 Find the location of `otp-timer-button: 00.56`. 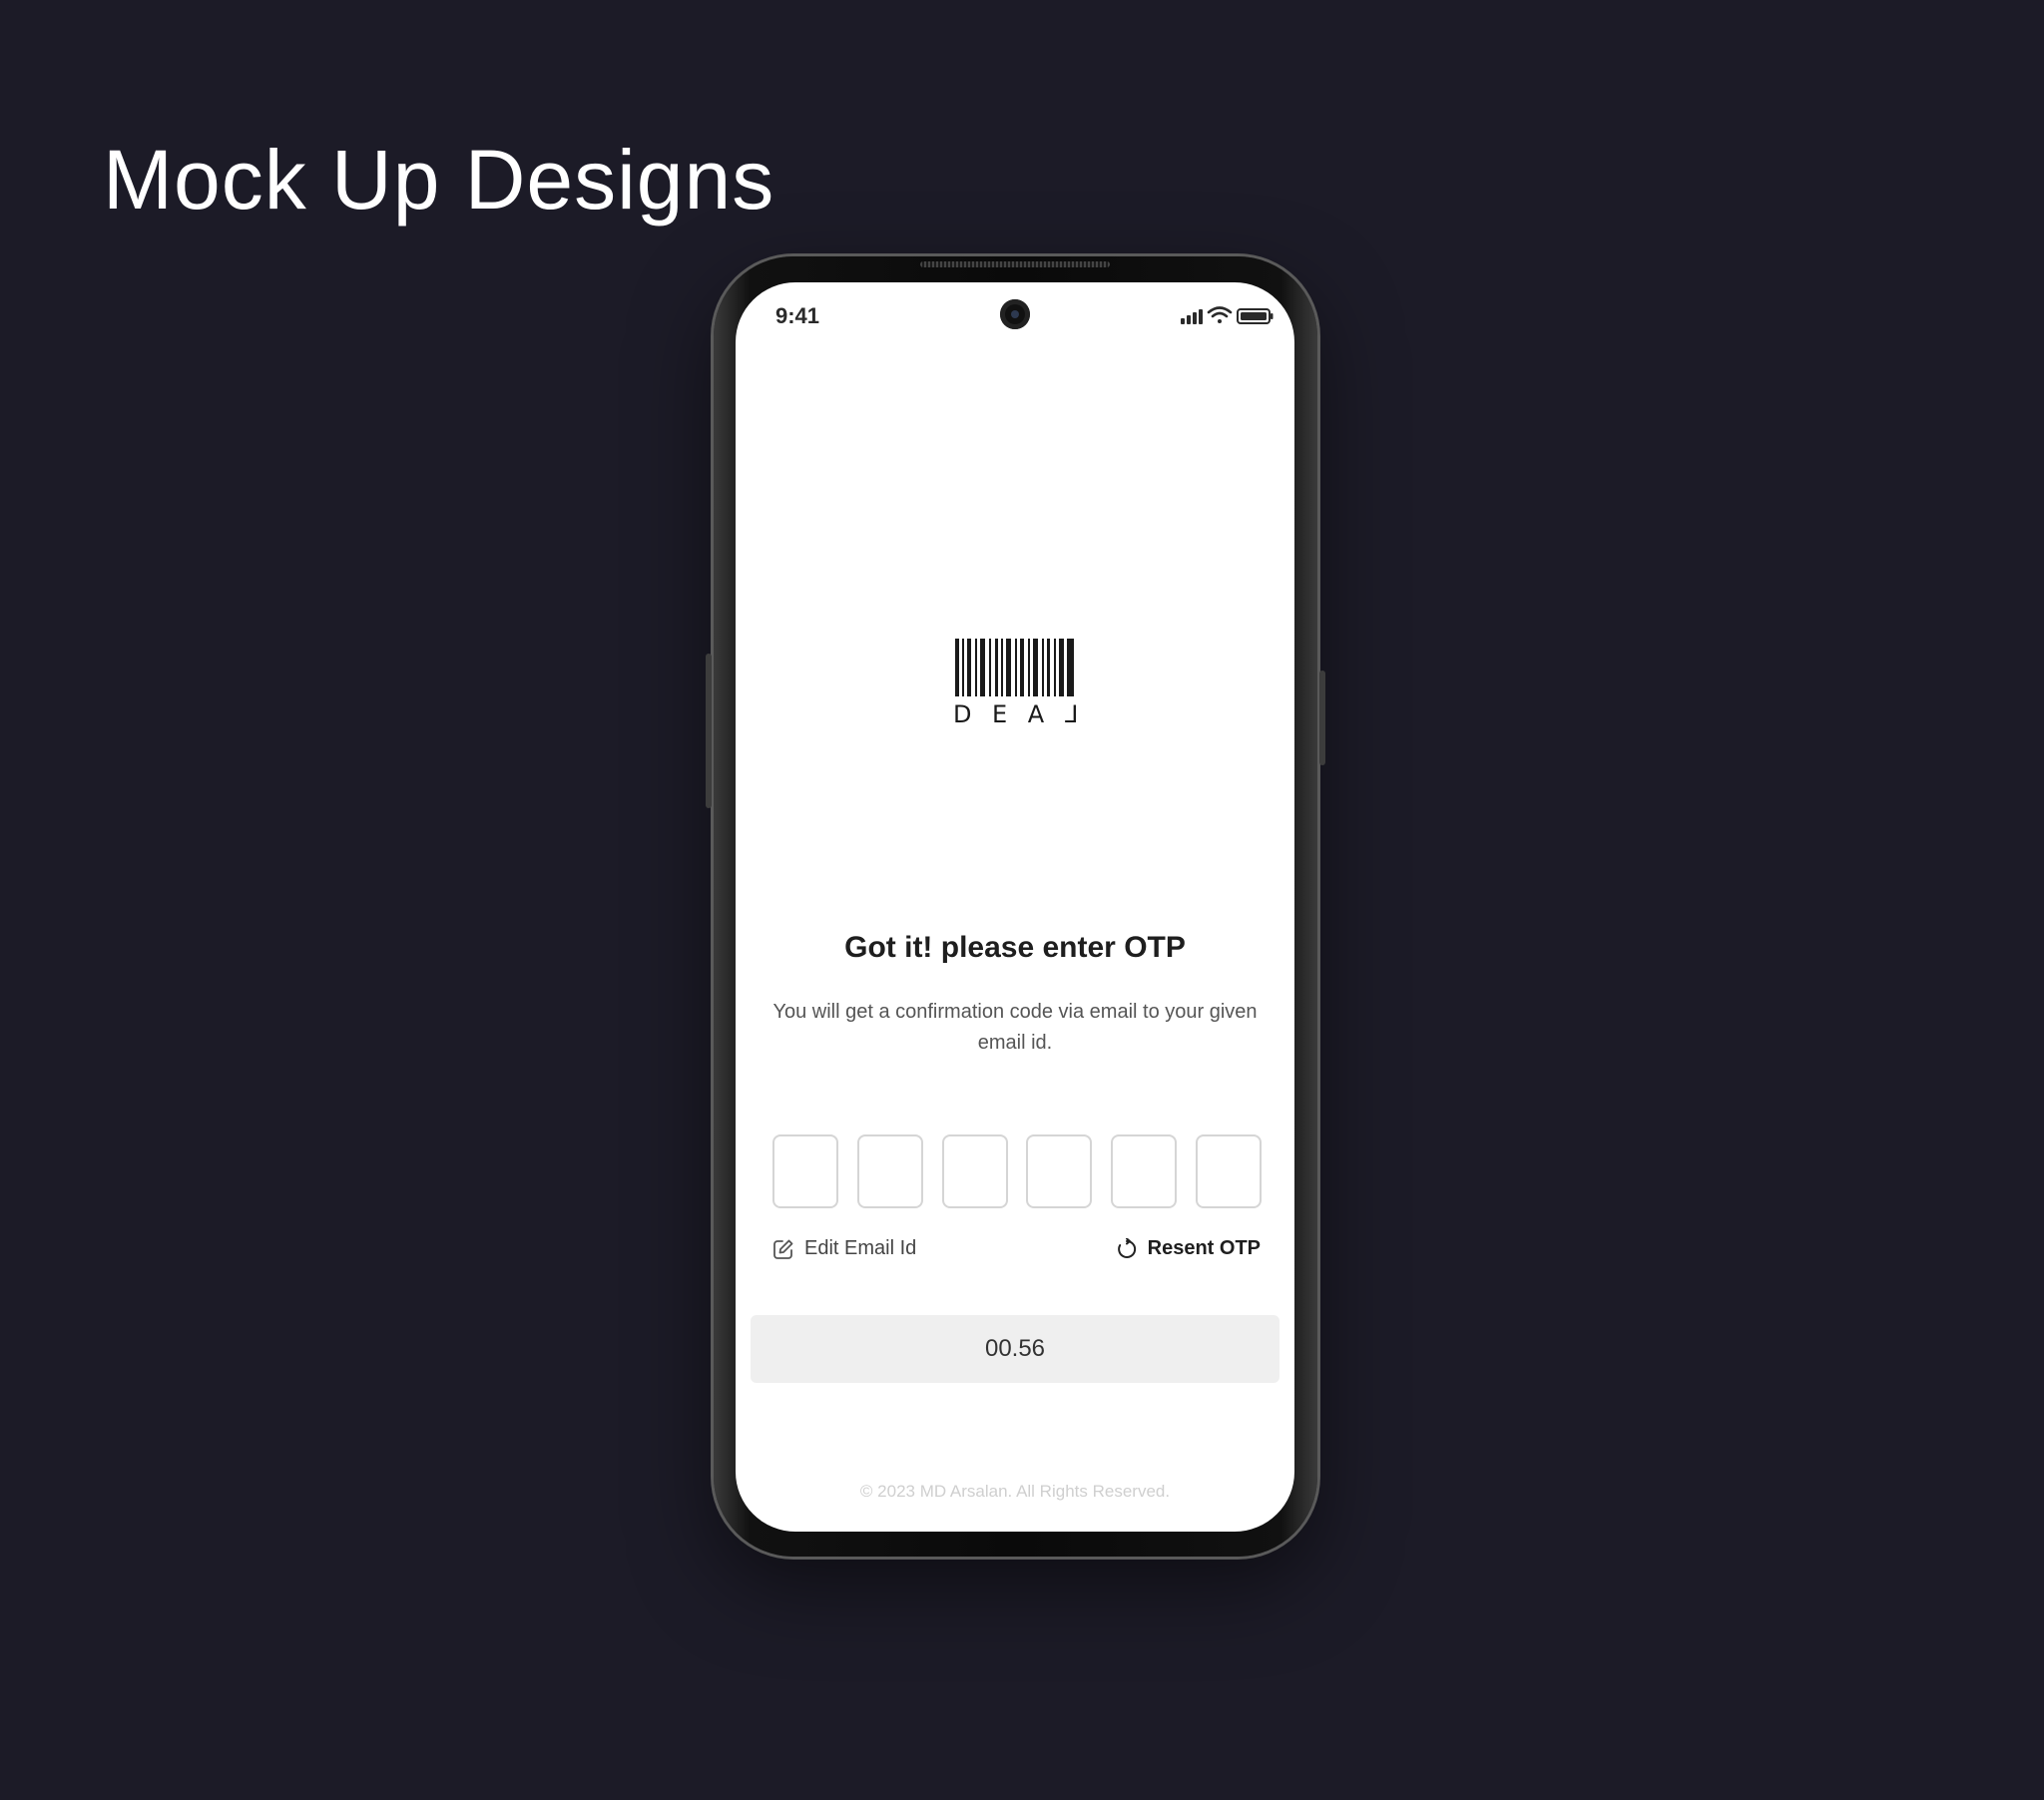

otp-timer-button: 00.56 is located at coordinates (1015, 1349).